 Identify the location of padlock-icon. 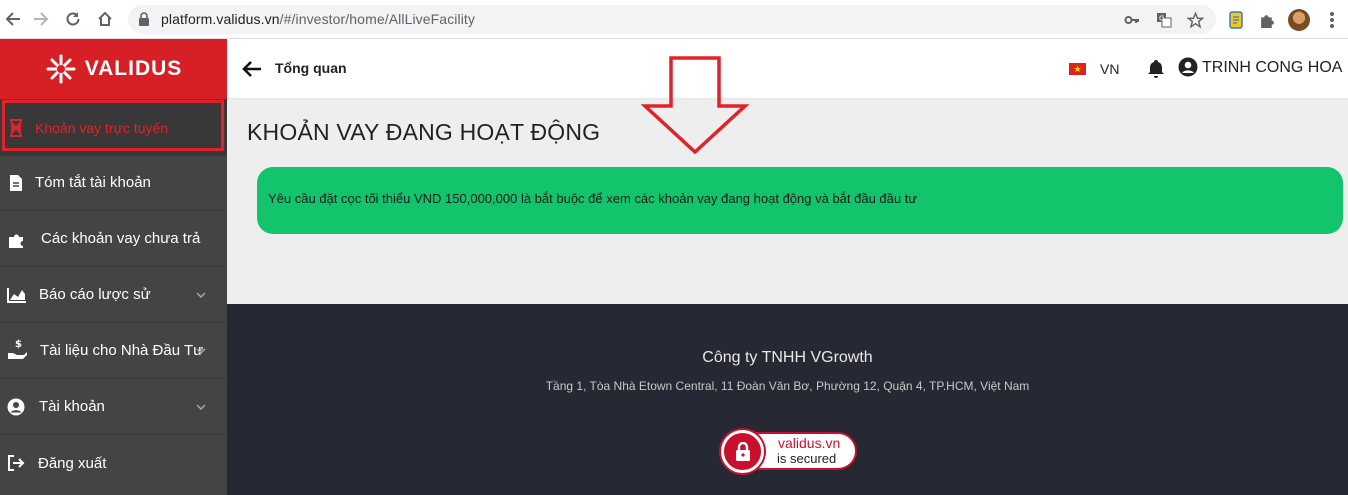
(742, 451).